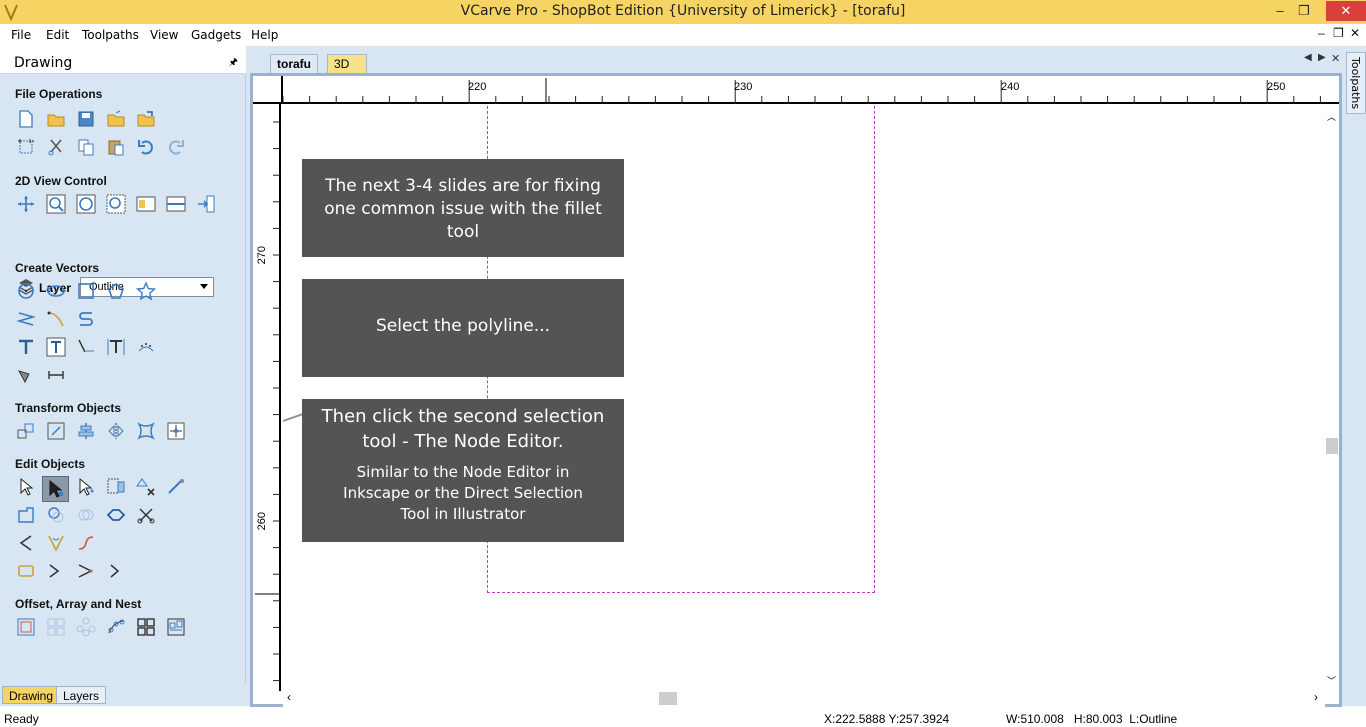 This screenshot has height=727, width=1366. What do you see at coordinates (176, 487) in the screenshot?
I see `measure-icon` at bounding box center [176, 487].